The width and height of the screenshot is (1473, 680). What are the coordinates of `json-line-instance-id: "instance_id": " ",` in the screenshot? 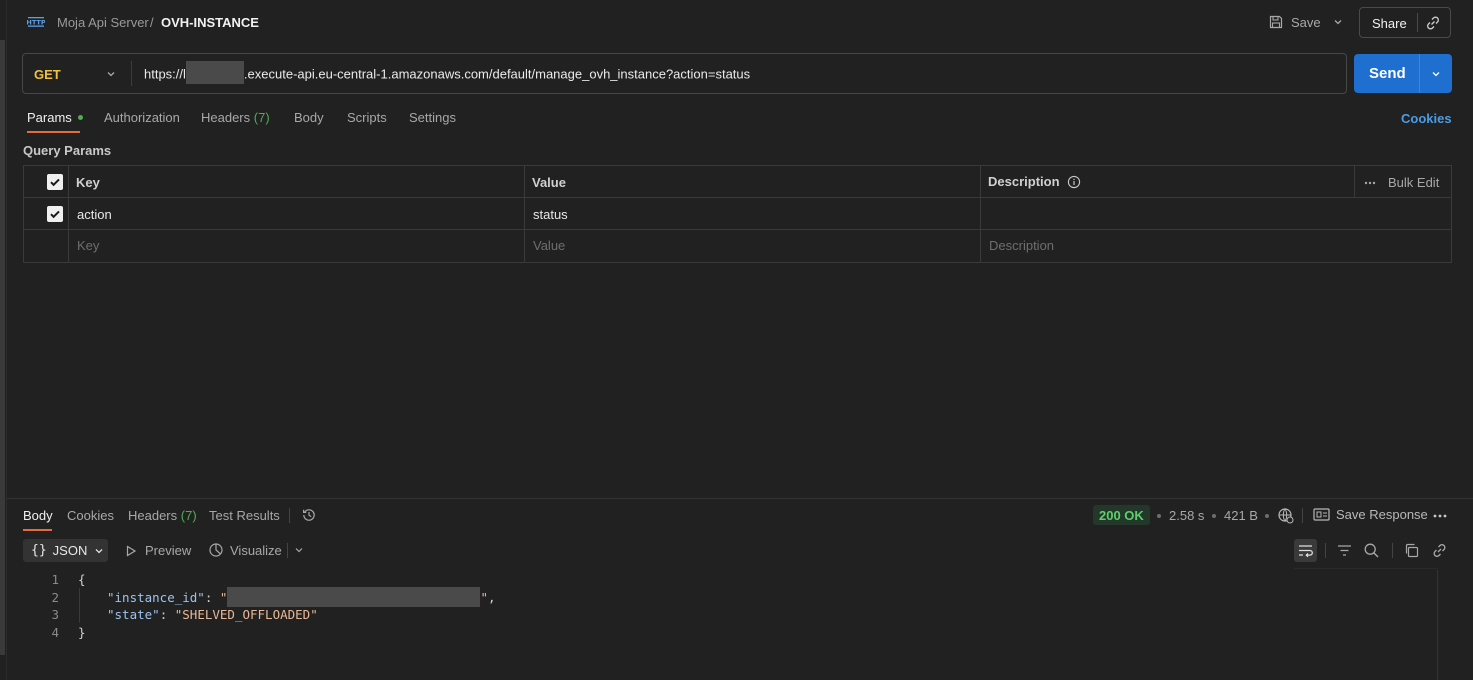 It's located at (301, 596).